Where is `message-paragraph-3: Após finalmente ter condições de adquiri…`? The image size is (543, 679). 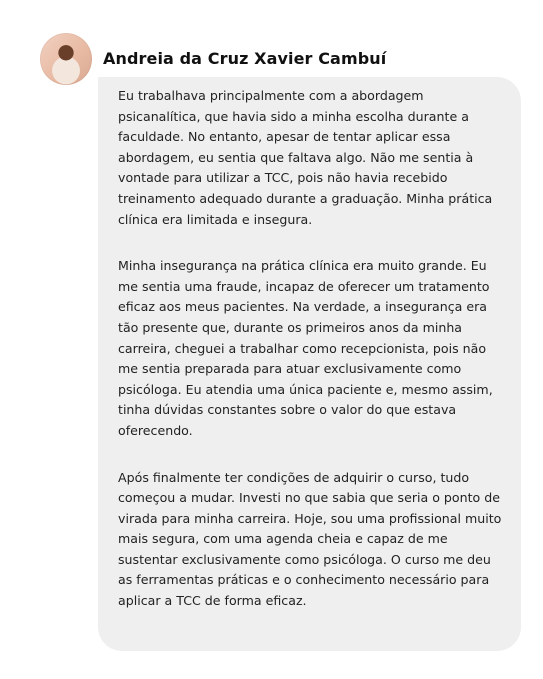
message-paragraph-3: Após finalmente ter condições de adquiri… is located at coordinates (310, 539).